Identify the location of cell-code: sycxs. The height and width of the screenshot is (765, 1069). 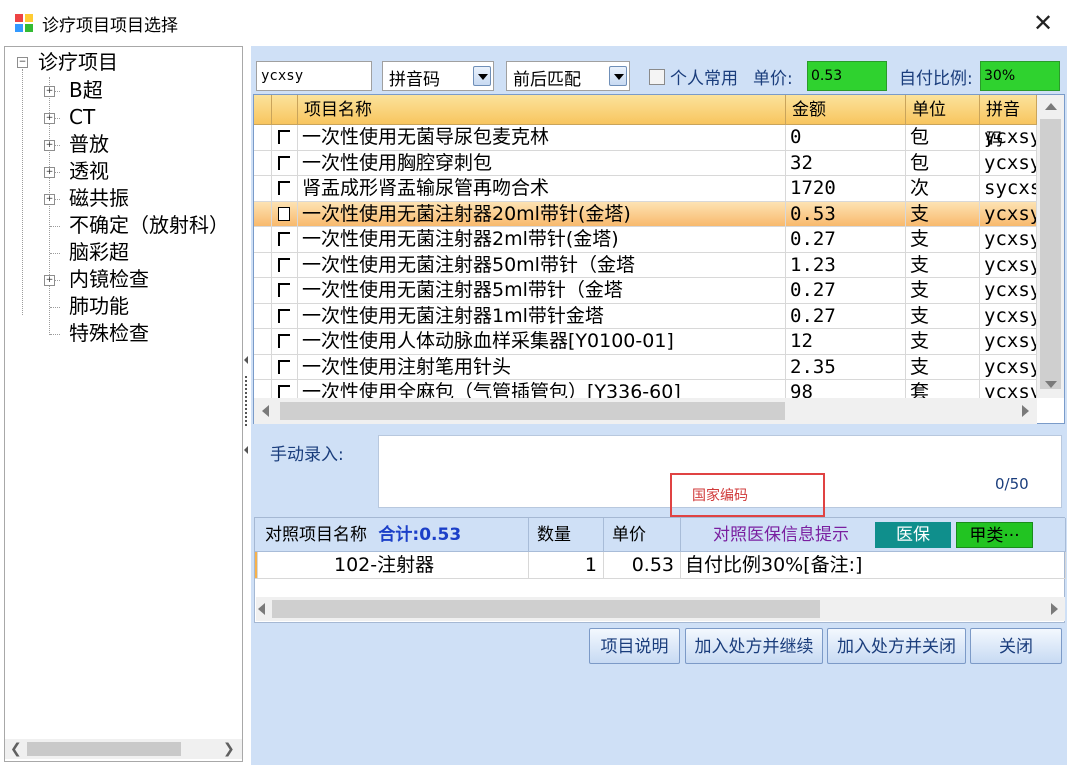
(1008, 189).